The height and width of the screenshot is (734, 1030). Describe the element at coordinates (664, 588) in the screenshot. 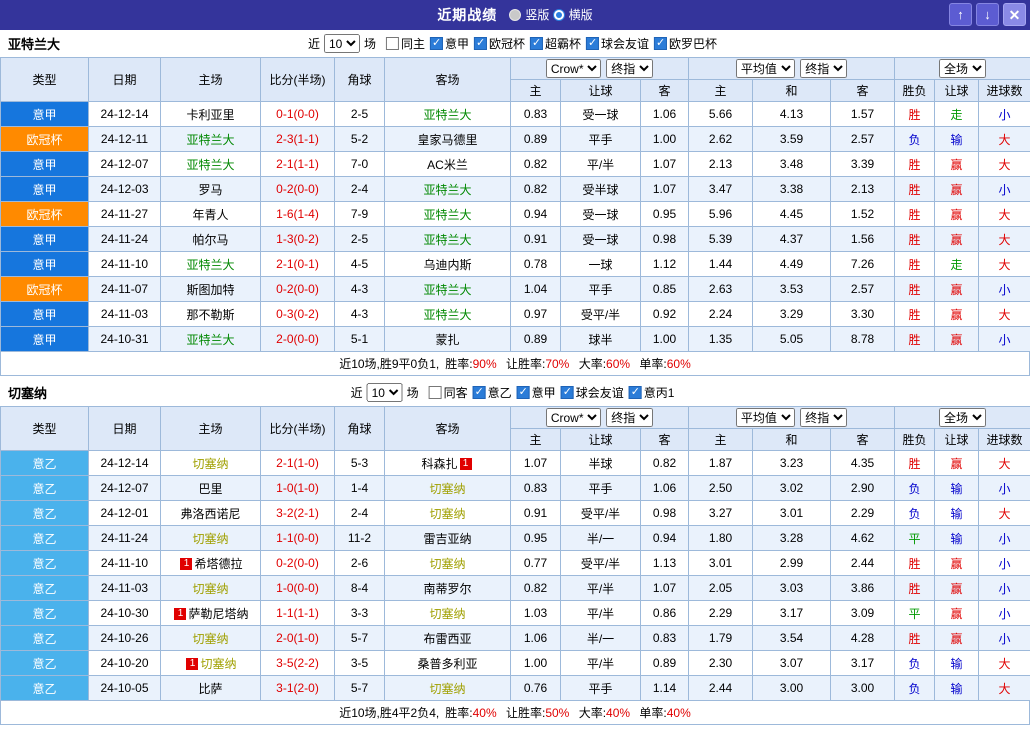

I see `odds-away-cell: 1.07` at that location.